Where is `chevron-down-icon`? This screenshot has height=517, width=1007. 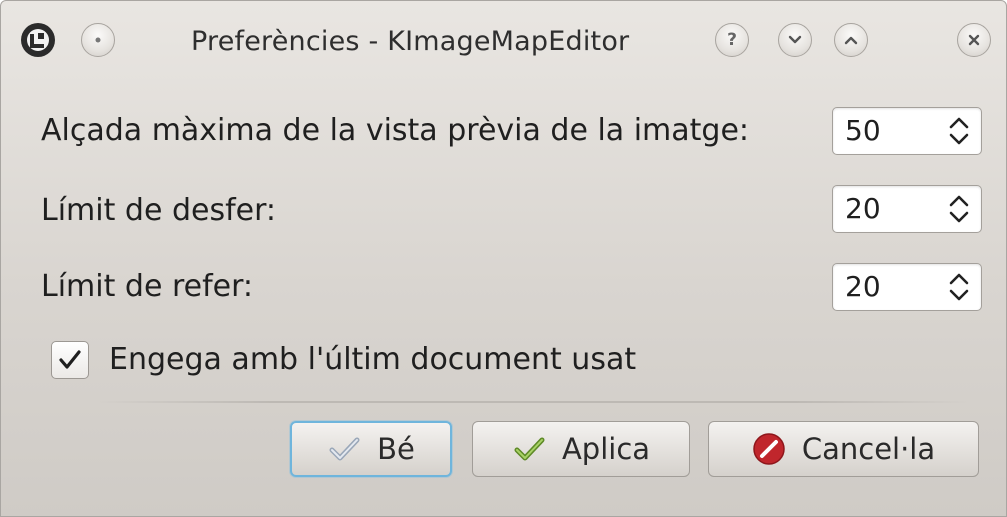 chevron-down-icon is located at coordinates (795, 39).